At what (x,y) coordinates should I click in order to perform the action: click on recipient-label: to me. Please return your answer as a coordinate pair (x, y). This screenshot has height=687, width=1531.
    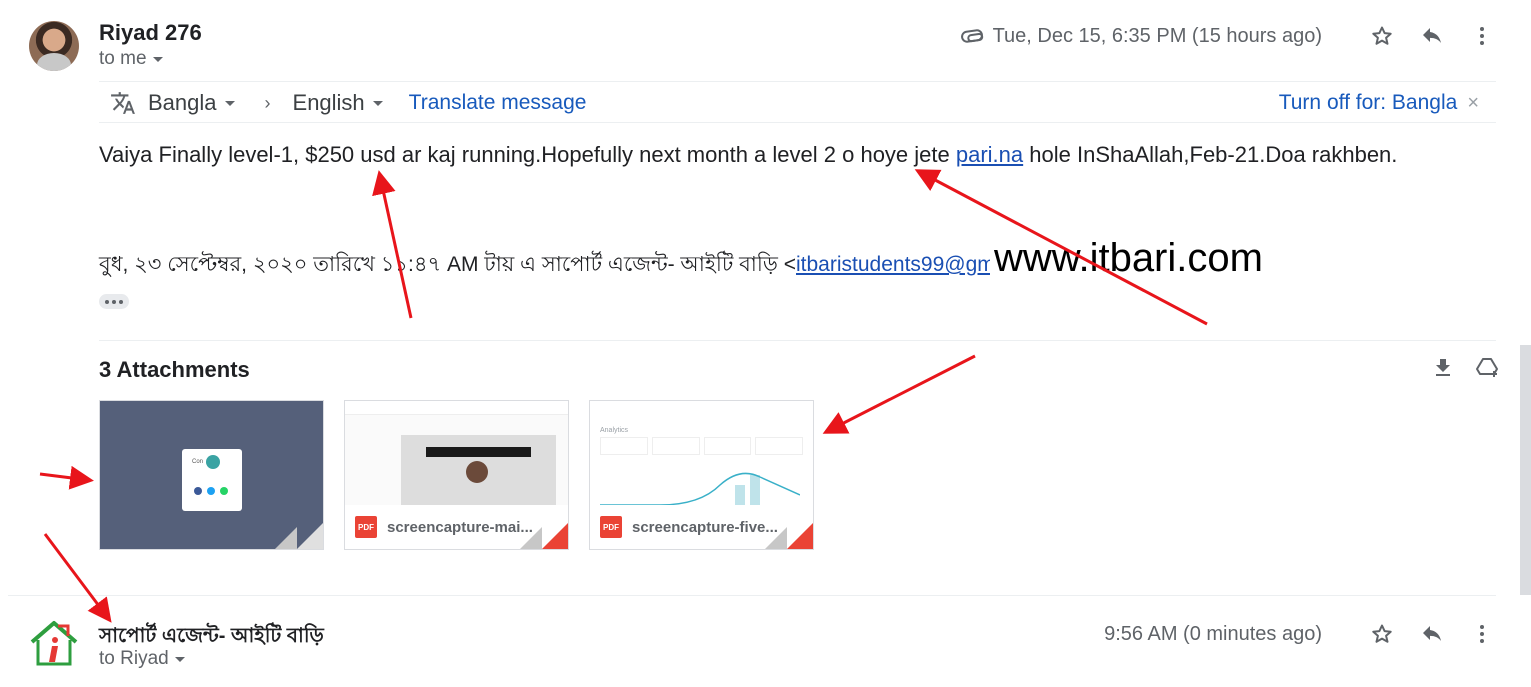
    Looking at the image, I should click on (123, 58).